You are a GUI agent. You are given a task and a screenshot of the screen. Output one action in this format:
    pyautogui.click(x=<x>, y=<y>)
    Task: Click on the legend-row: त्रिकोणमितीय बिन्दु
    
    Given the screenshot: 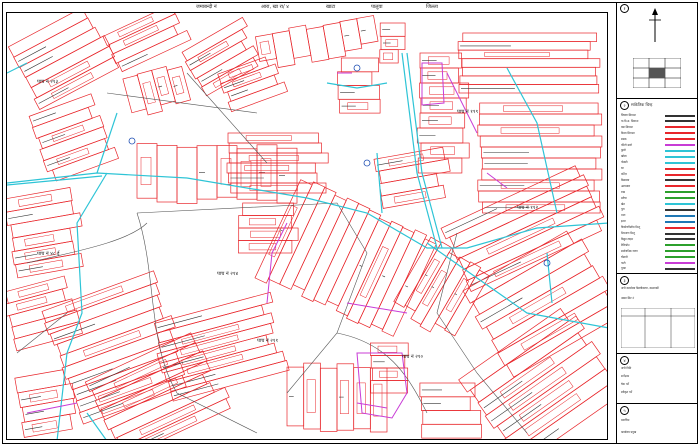 What is the action you would take?
    pyautogui.click(x=658, y=227)
    